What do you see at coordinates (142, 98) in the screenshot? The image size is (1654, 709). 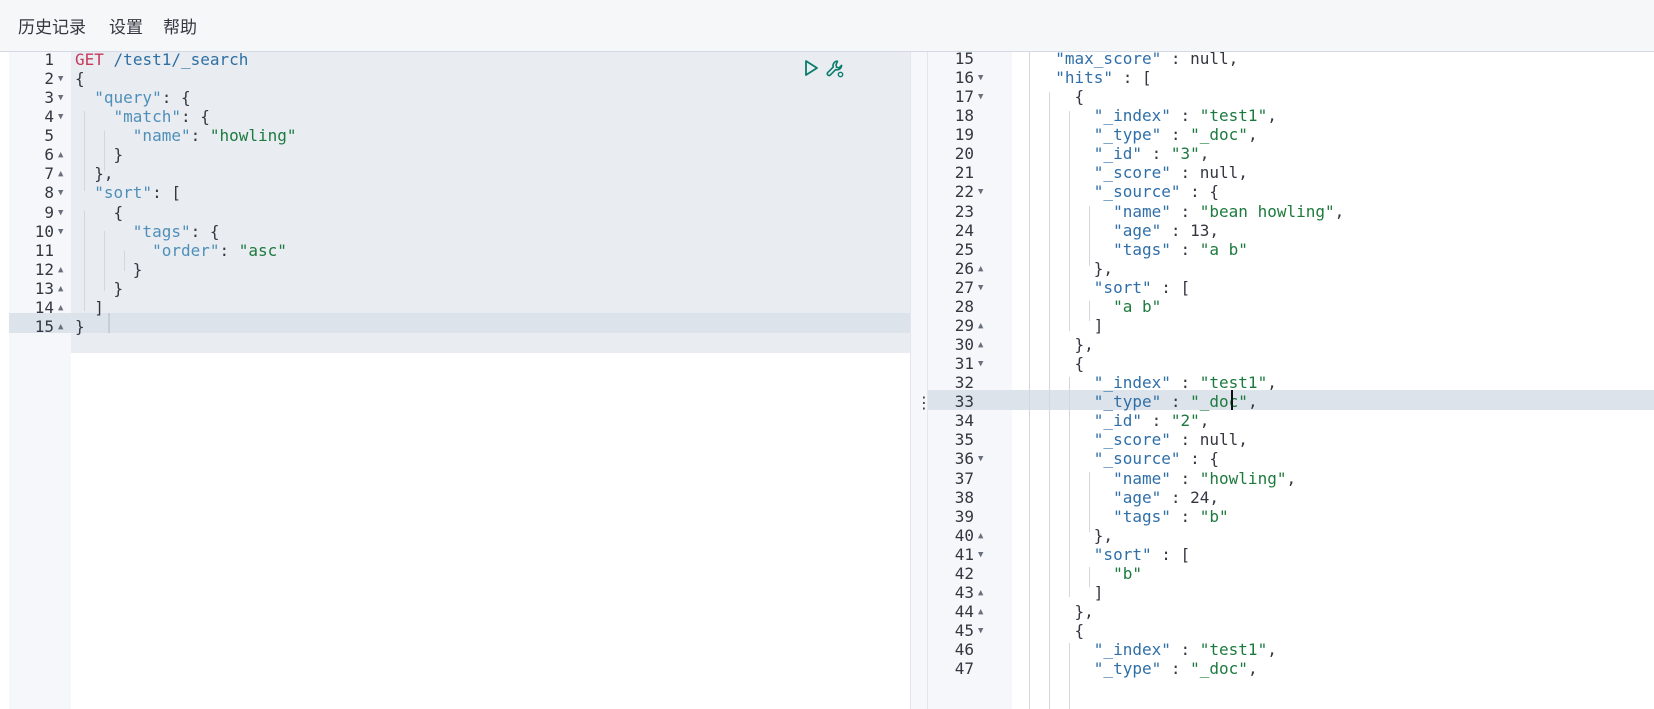 I see `code-text: "query": {` at bounding box center [142, 98].